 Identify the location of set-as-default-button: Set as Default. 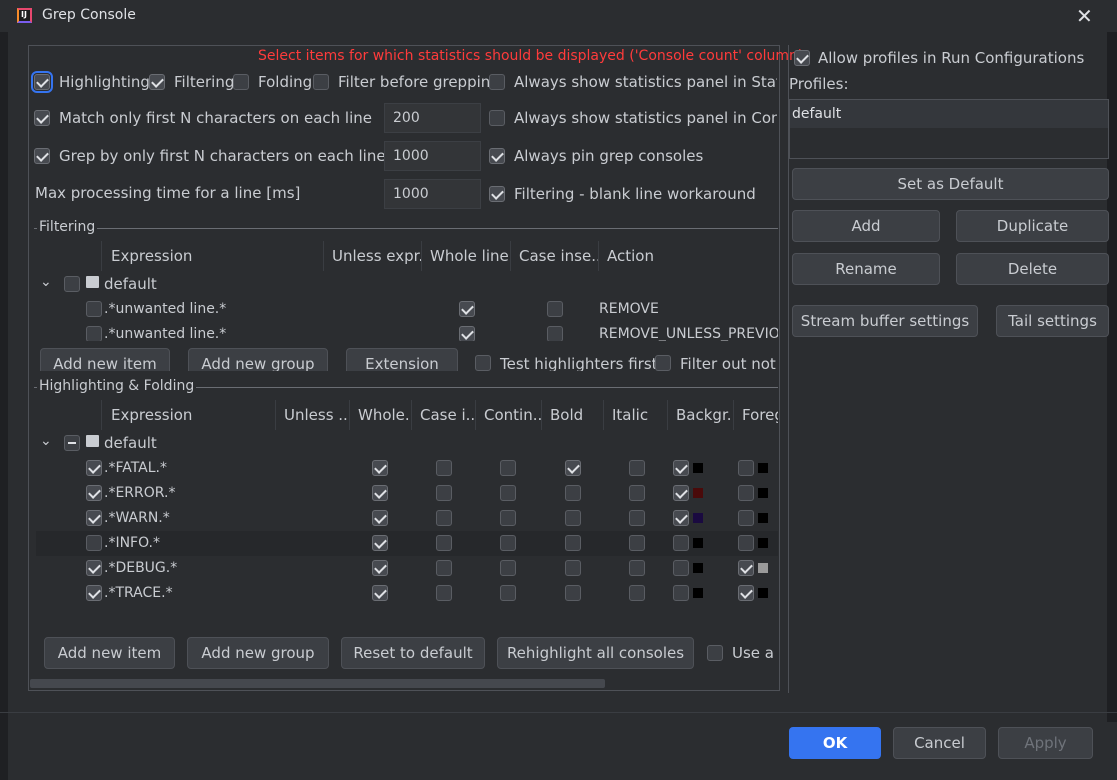
(950, 184).